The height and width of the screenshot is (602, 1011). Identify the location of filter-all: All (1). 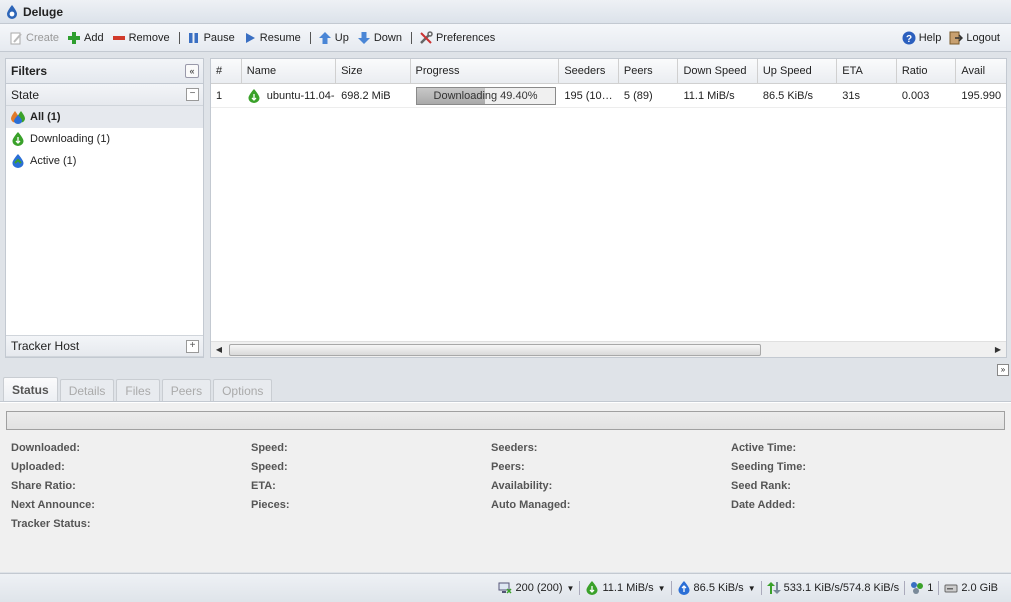
(104, 117).